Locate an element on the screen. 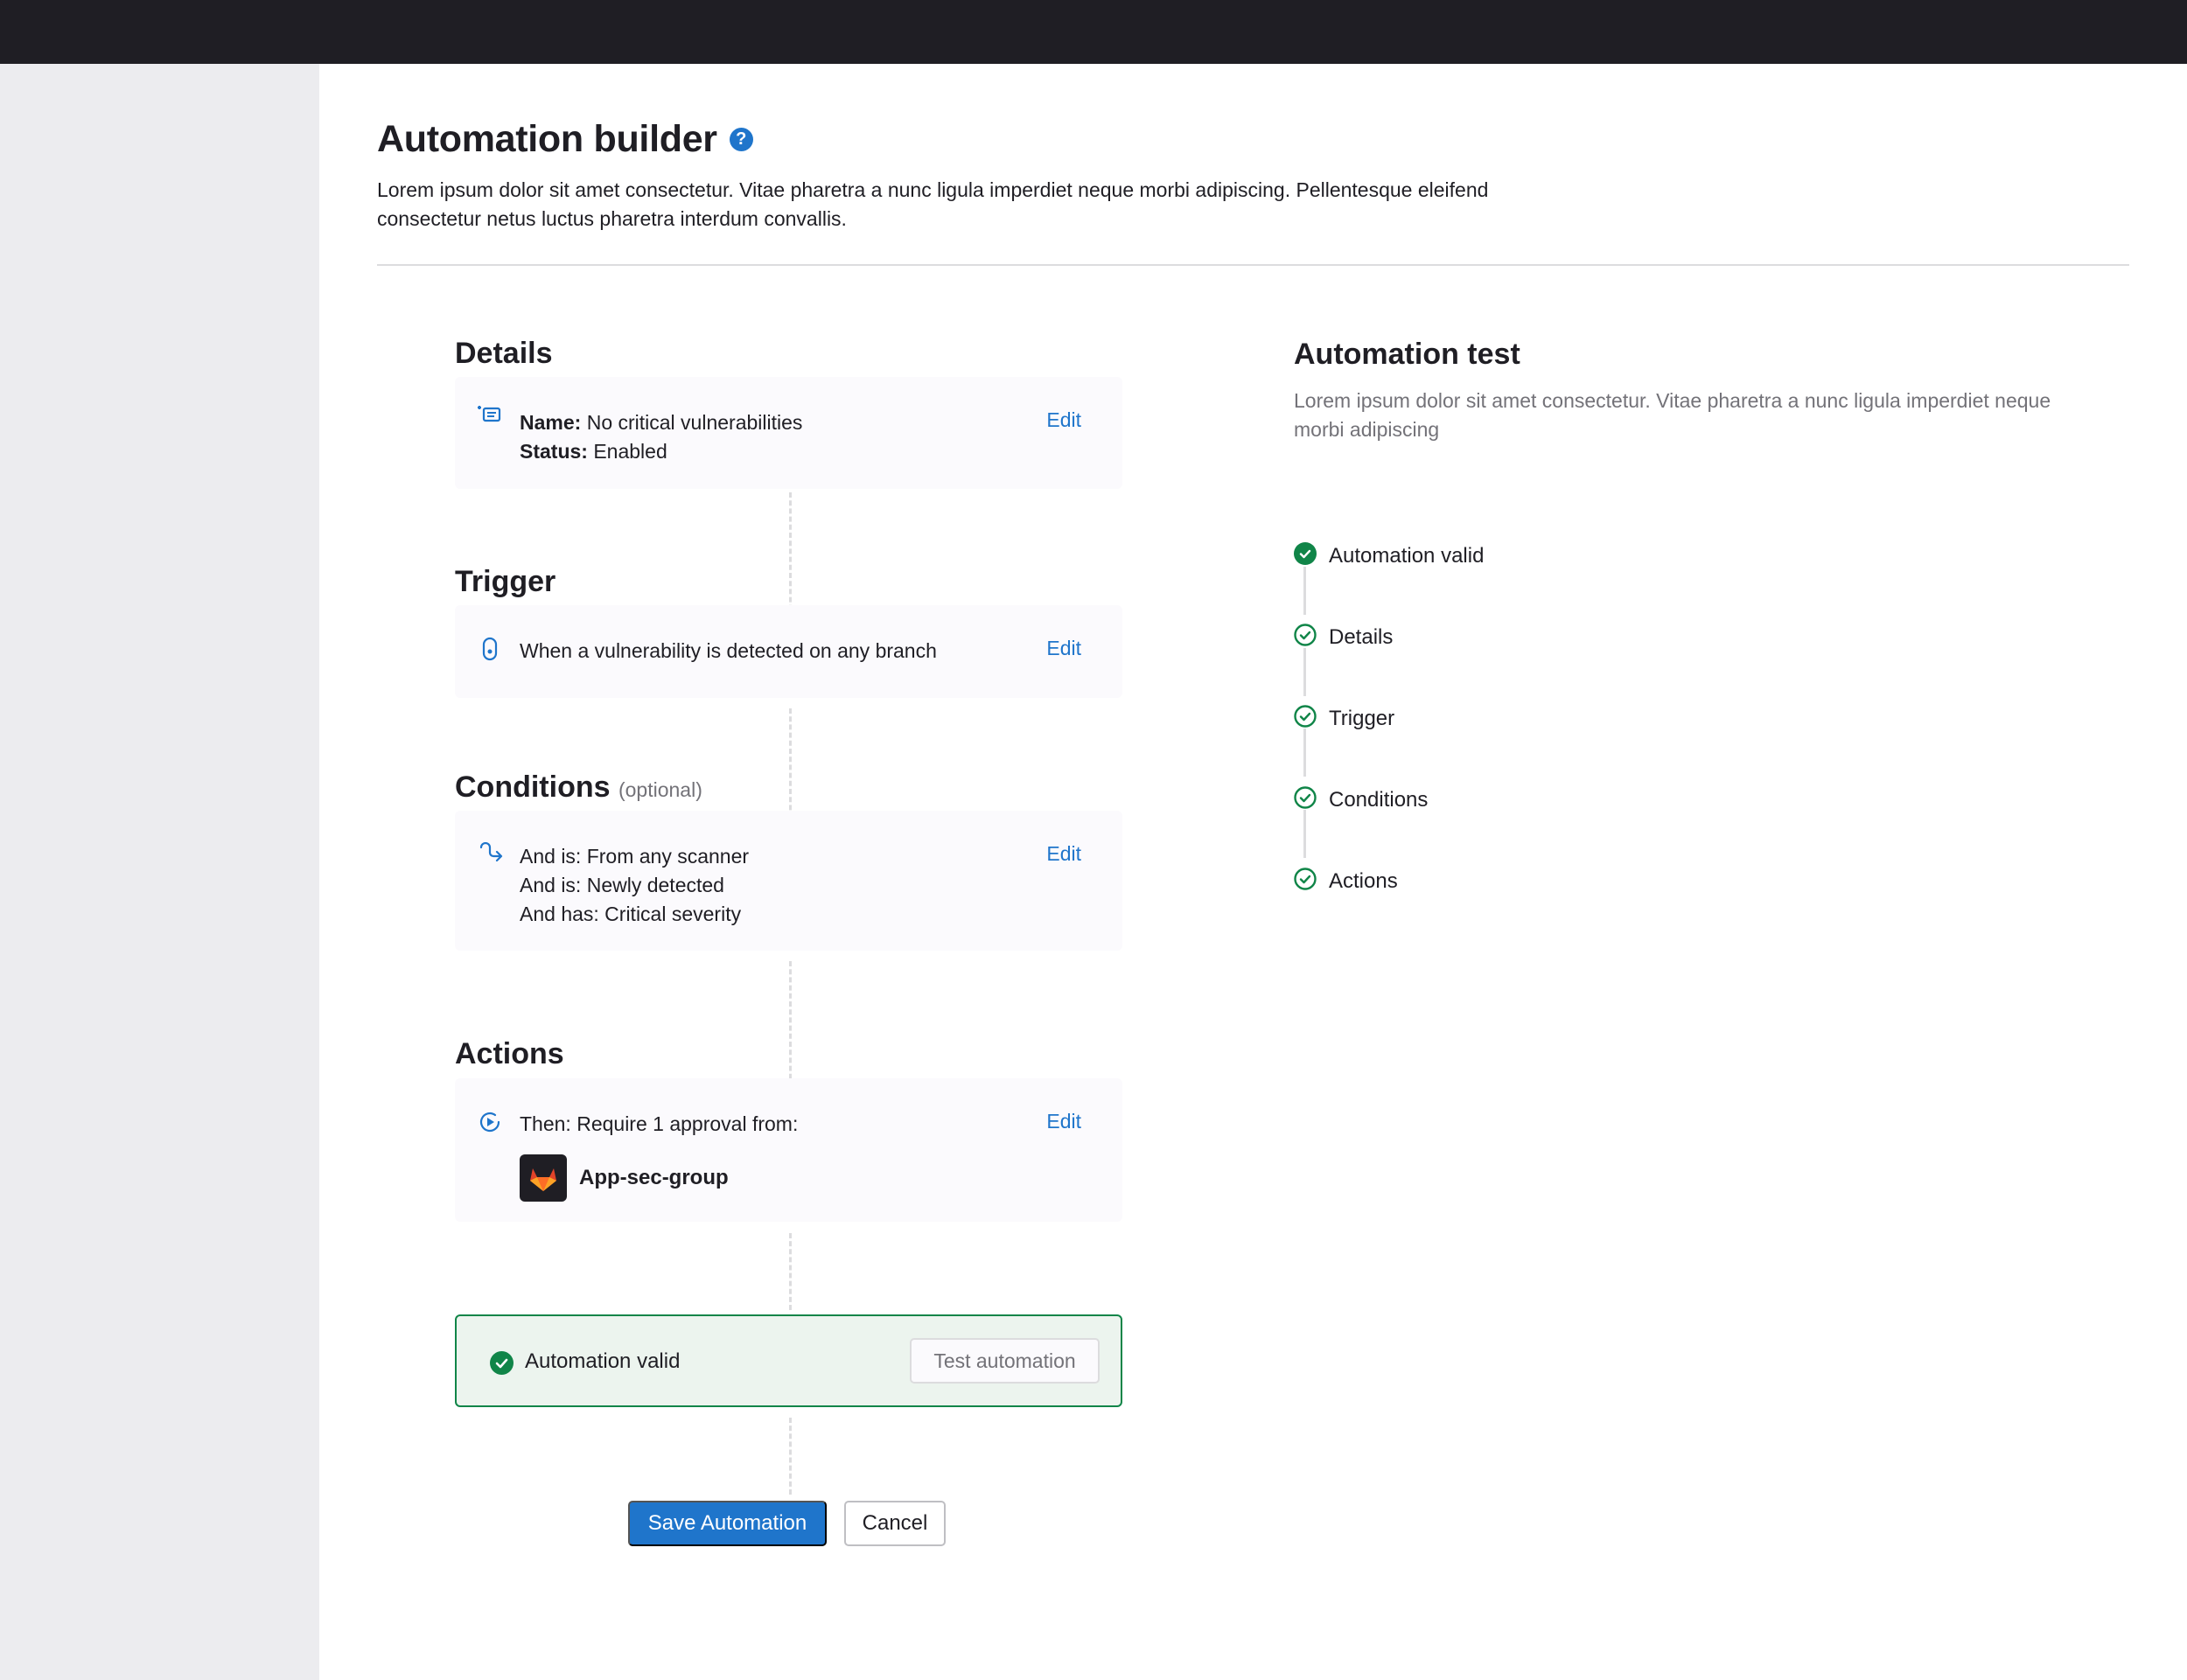 Image resolution: width=2187 pixels, height=1680 pixels. trigger-edit-link: Edit is located at coordinates (1063, 648).